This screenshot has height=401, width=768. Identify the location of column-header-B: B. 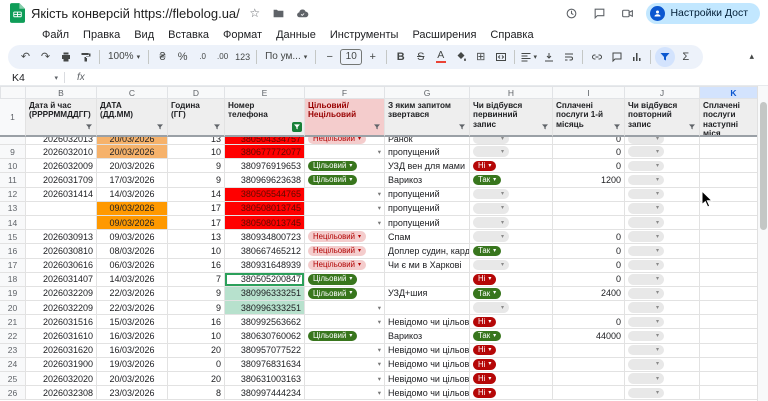
(61, 92).